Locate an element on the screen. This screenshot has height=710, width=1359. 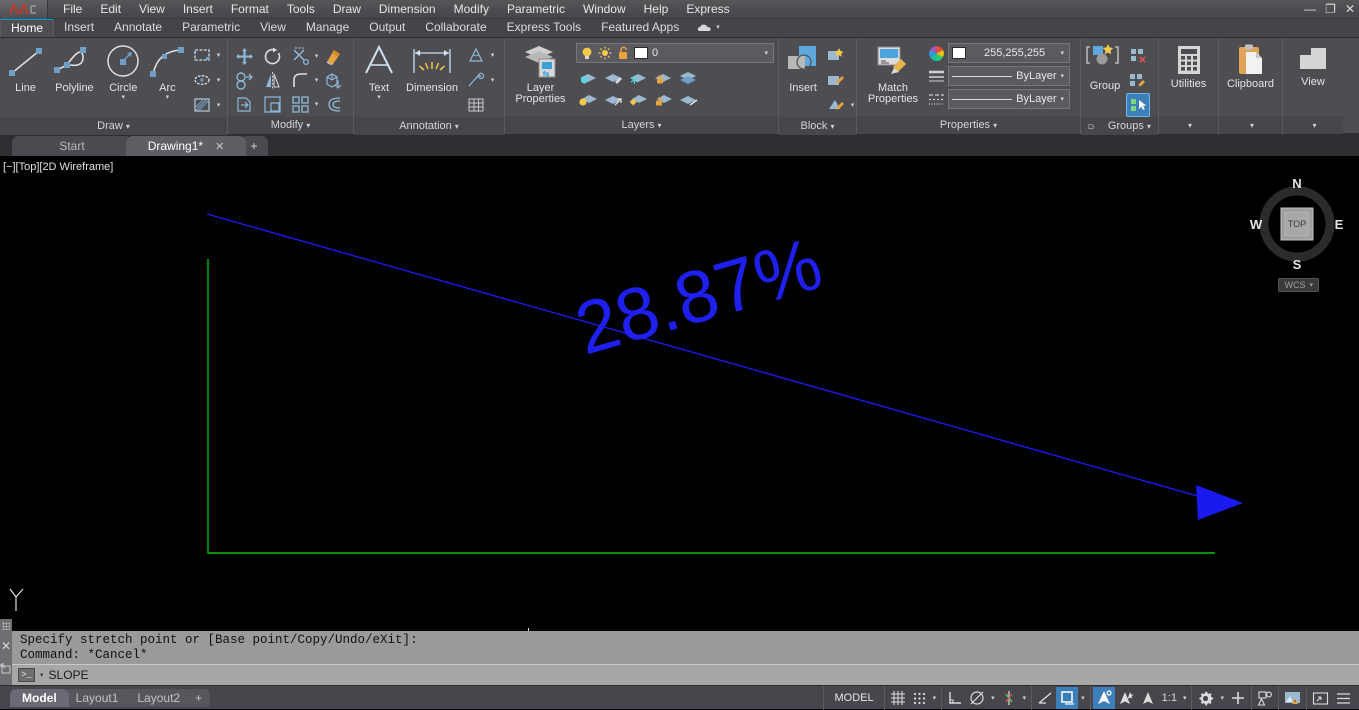
layout-tab-model: Model is located at coordinates (39, 697).